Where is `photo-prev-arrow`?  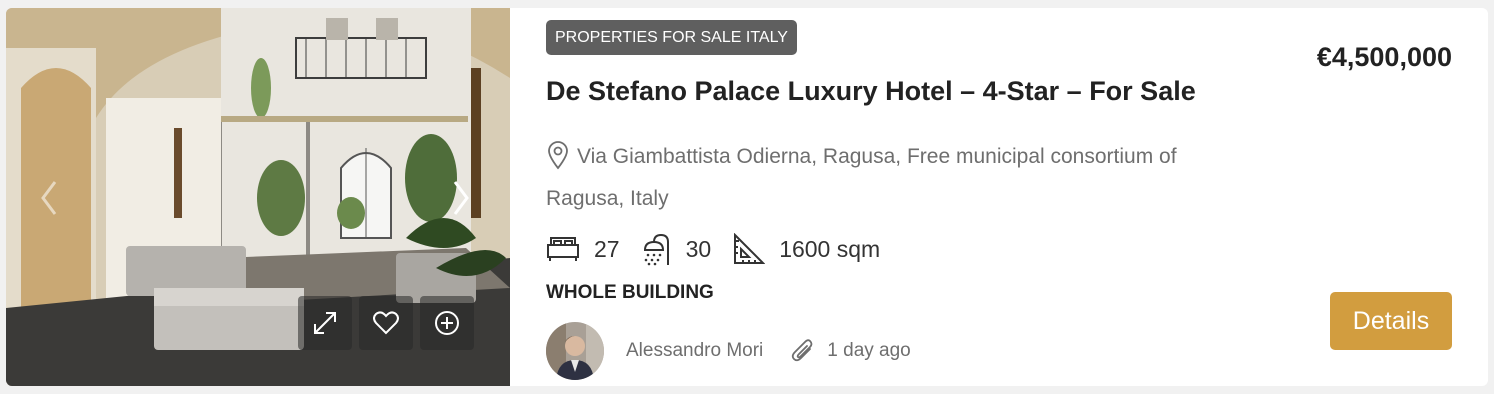 photo-prev-arrow is located at coordinates (49, 198).